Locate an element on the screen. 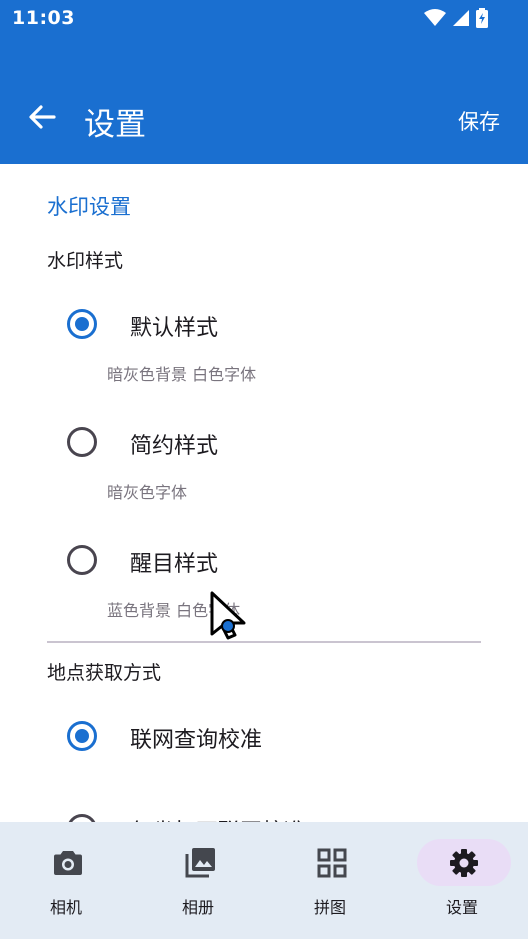  nav-label: 拼图 is located at coordinates (329, 907).